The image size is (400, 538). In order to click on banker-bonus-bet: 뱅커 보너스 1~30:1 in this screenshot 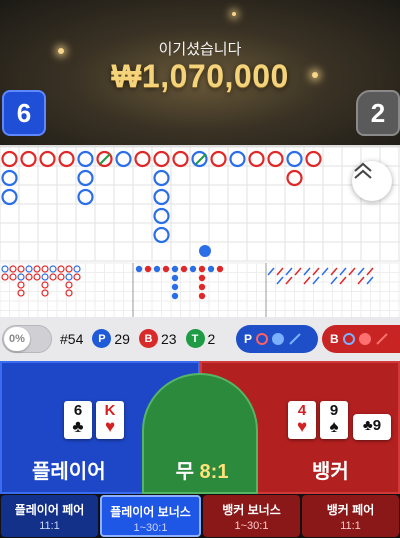, I will do `click(251, 516)`.